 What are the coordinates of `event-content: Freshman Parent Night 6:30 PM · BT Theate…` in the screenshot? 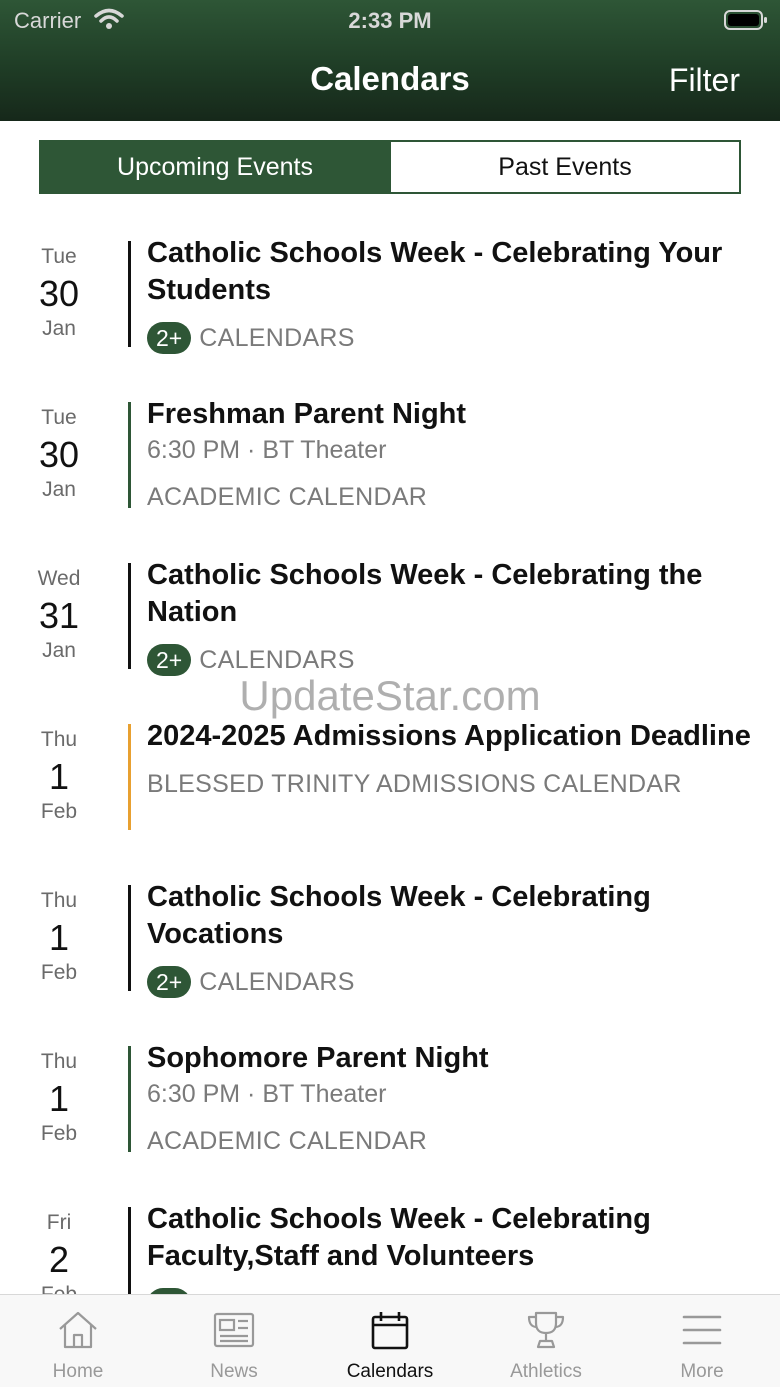 It's located at (457, 455).